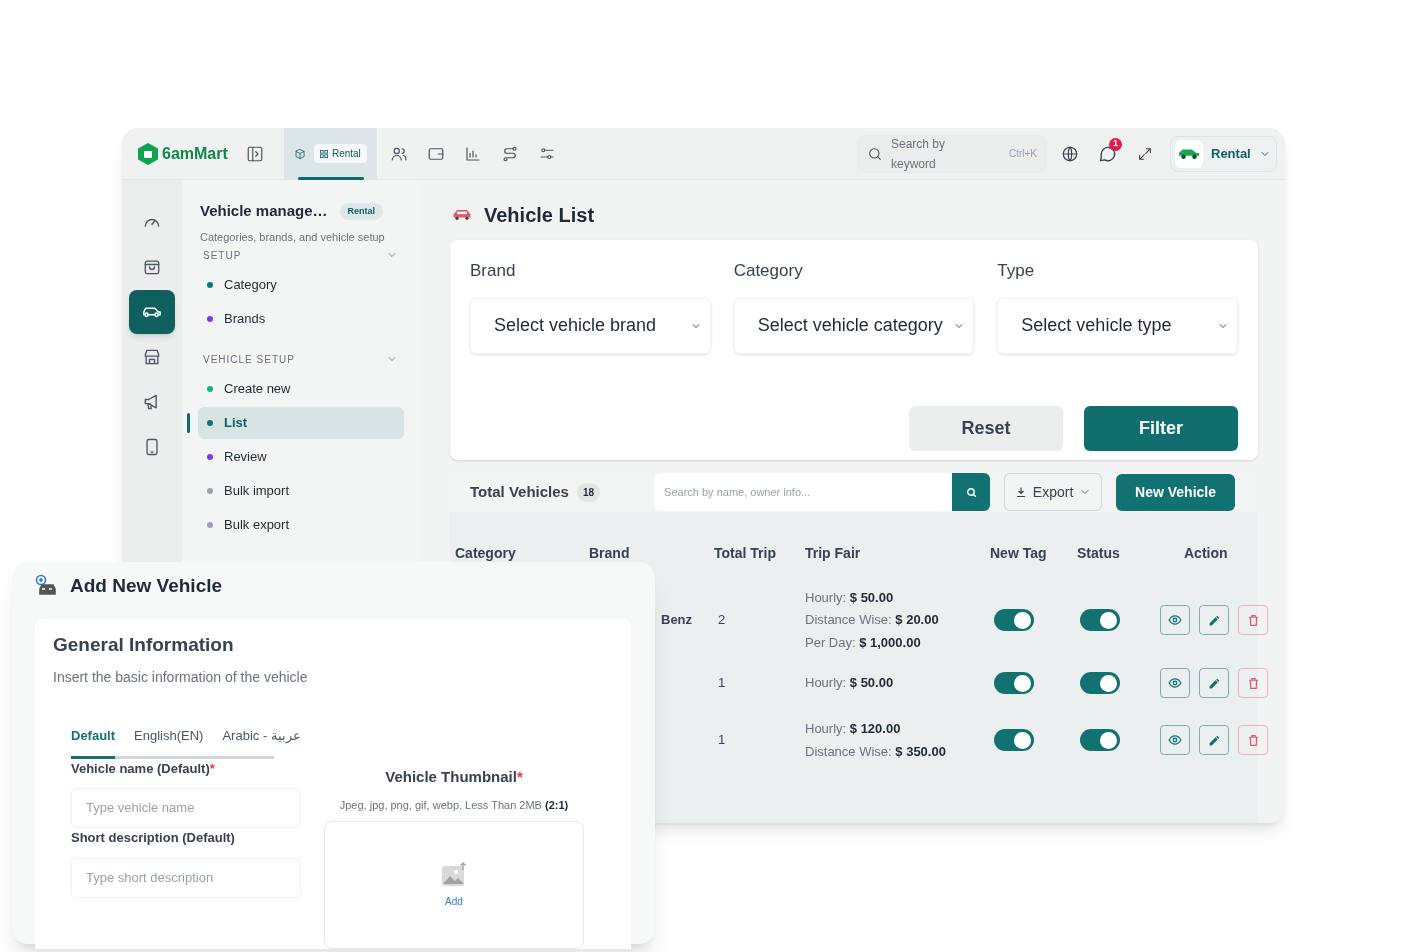 The image size is (1408, 952). I want to click on thumbnail-title: Vehicle Thumbnail, so click(451, 777).